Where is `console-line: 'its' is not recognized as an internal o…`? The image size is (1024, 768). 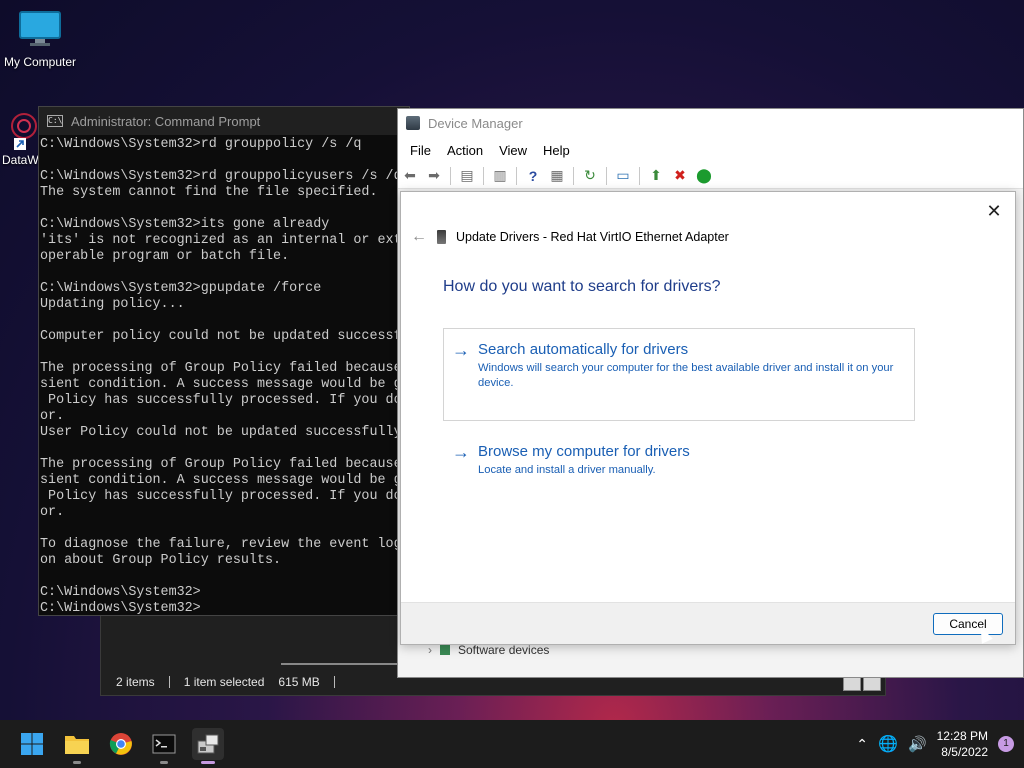
console-line: 'its' is not recognized as an internal o… is located at coordinates (224, 240).